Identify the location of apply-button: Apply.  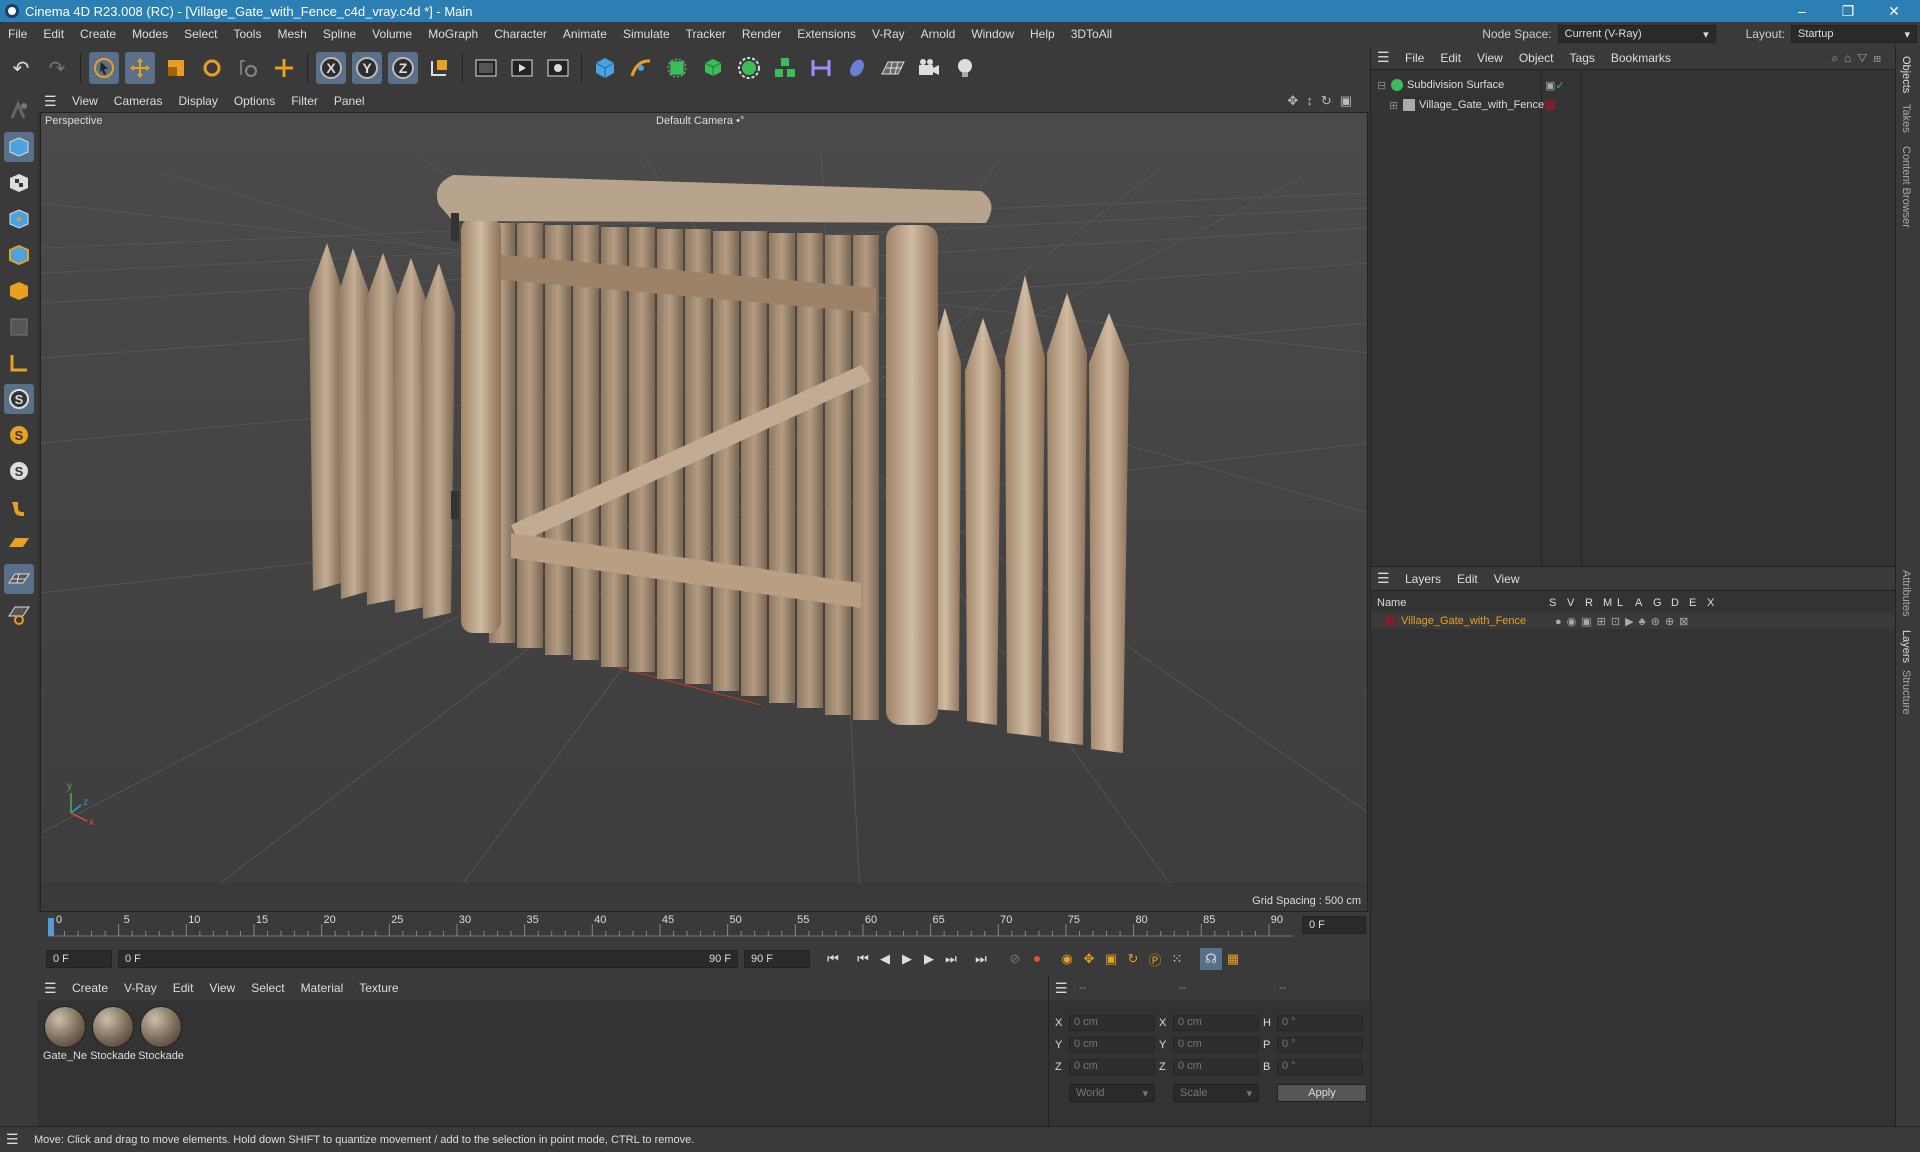
(1322, 1093).